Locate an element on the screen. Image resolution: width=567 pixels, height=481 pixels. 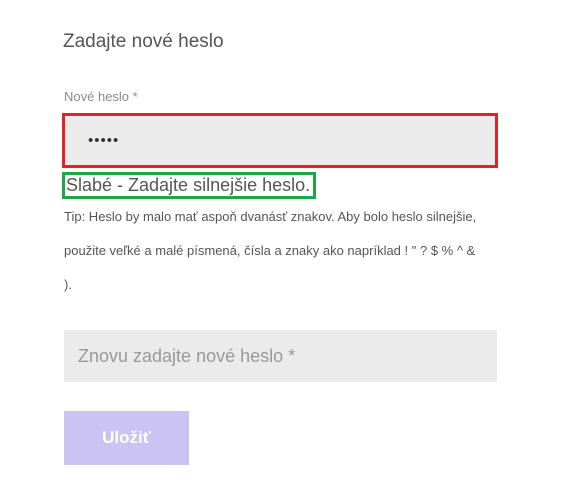
new-password-label: Nové heslo * is located at coordinates (101, 96).